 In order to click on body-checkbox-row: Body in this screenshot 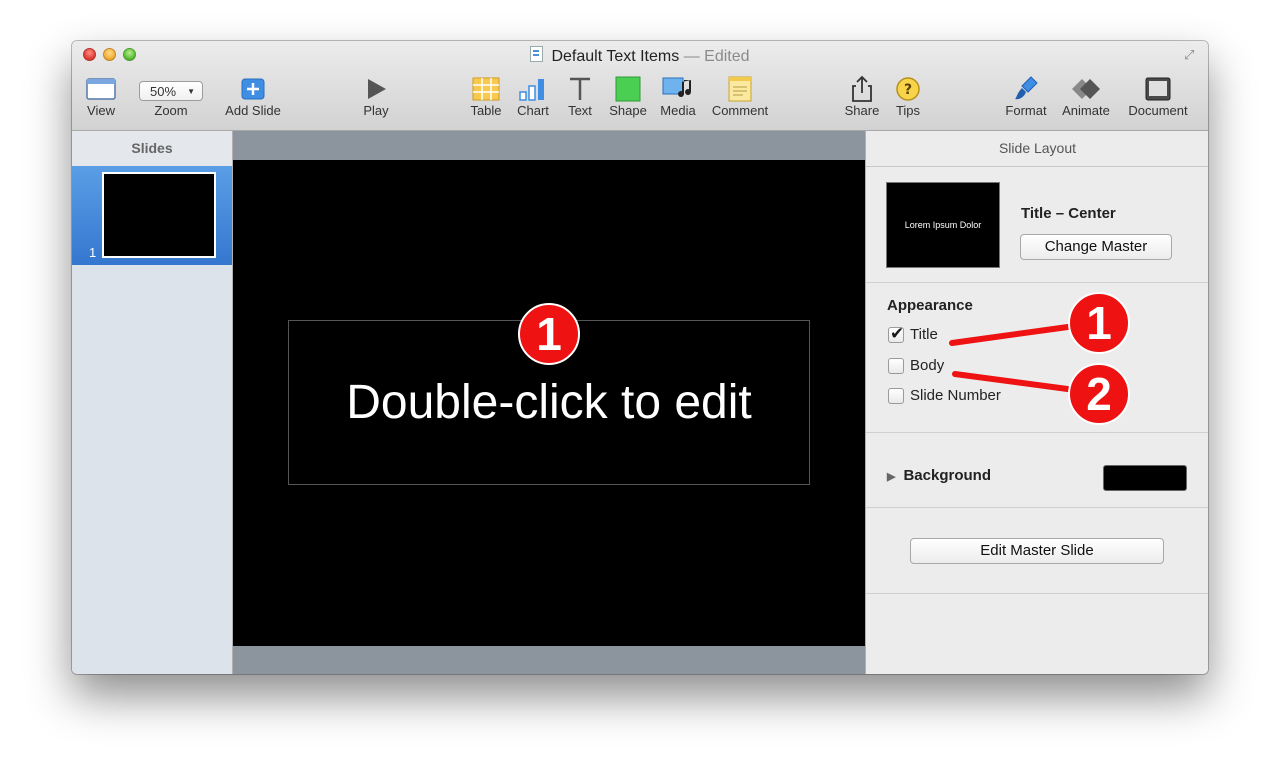, I will do `click(916, 365)`.